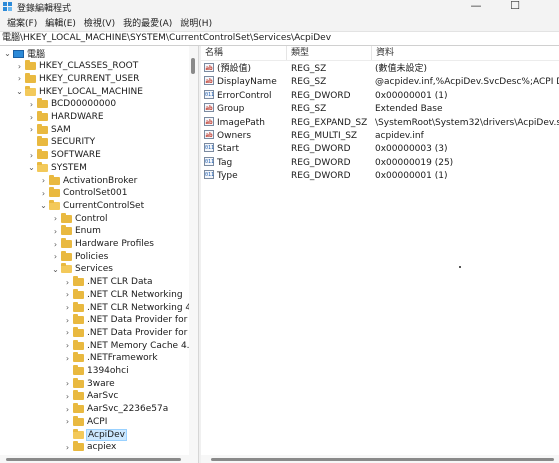 This screenshot has height=463, width=559. Describe the element at coordinates (99, 22) in the screenshot. I see `menu-view: 檢視(V)` at that location.